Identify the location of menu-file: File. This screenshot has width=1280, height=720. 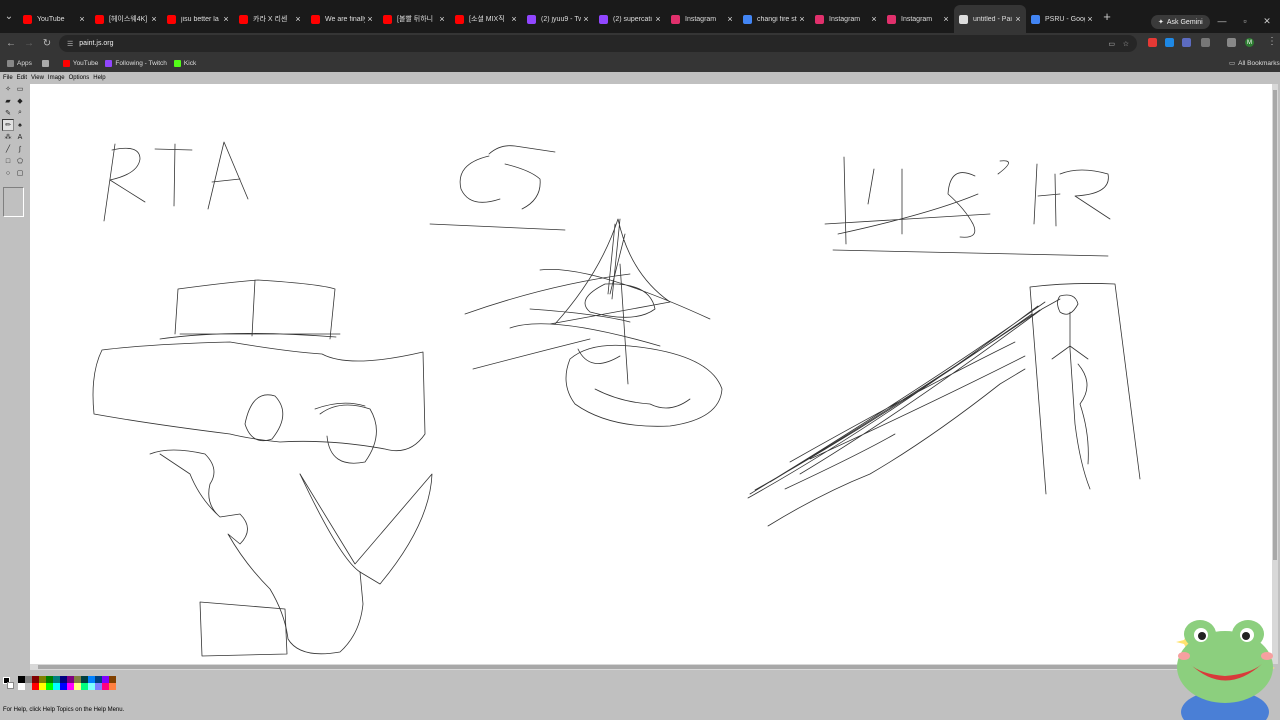
(8, 78).